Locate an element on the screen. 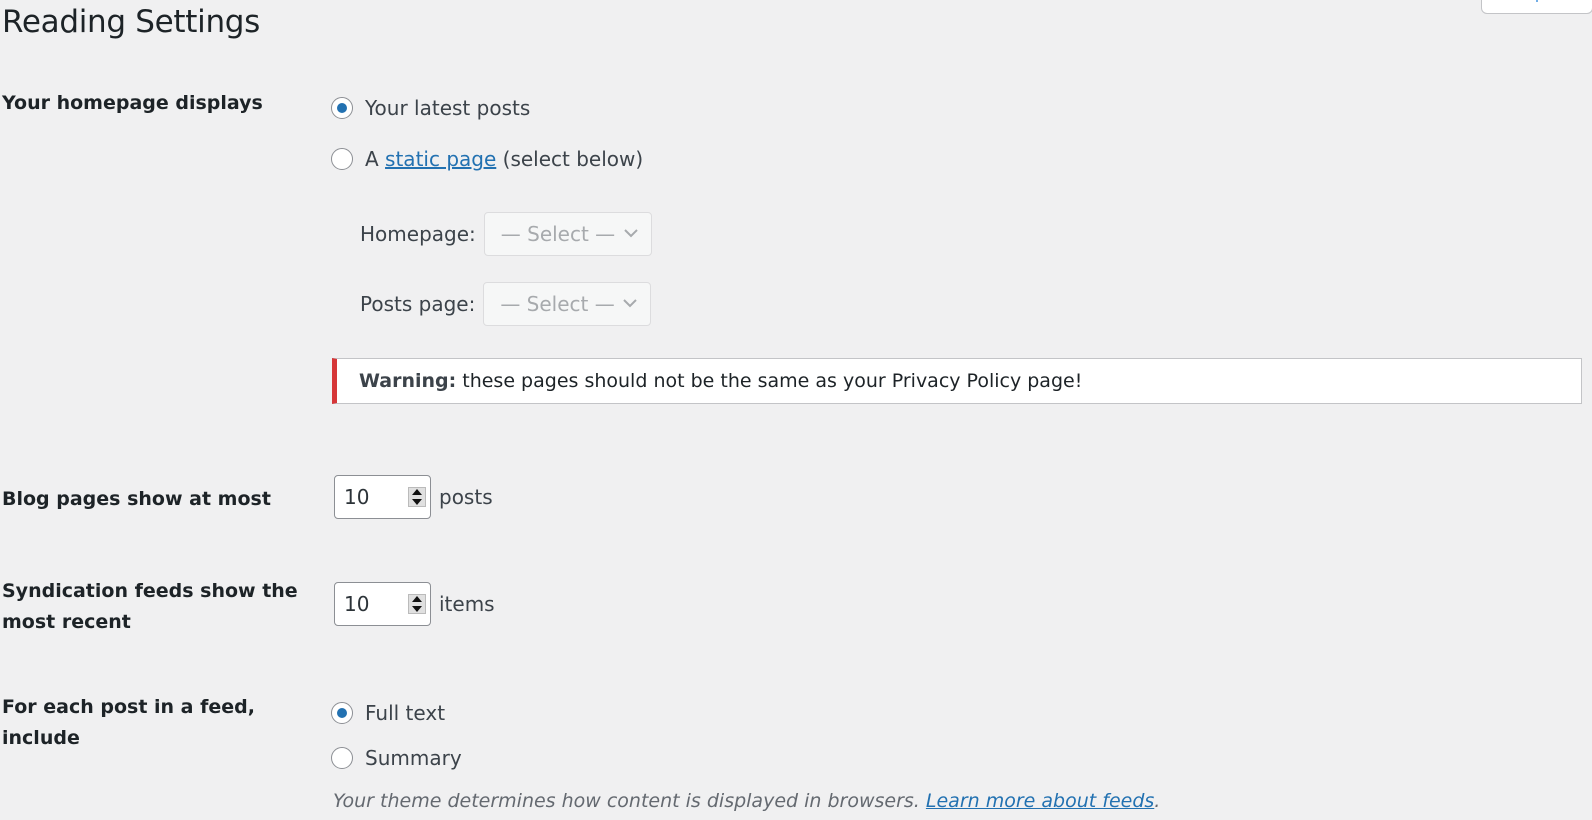 This screenshot has height=820, width=1592. homepage-select-value: — Select — is located at coordinates (558, 234).